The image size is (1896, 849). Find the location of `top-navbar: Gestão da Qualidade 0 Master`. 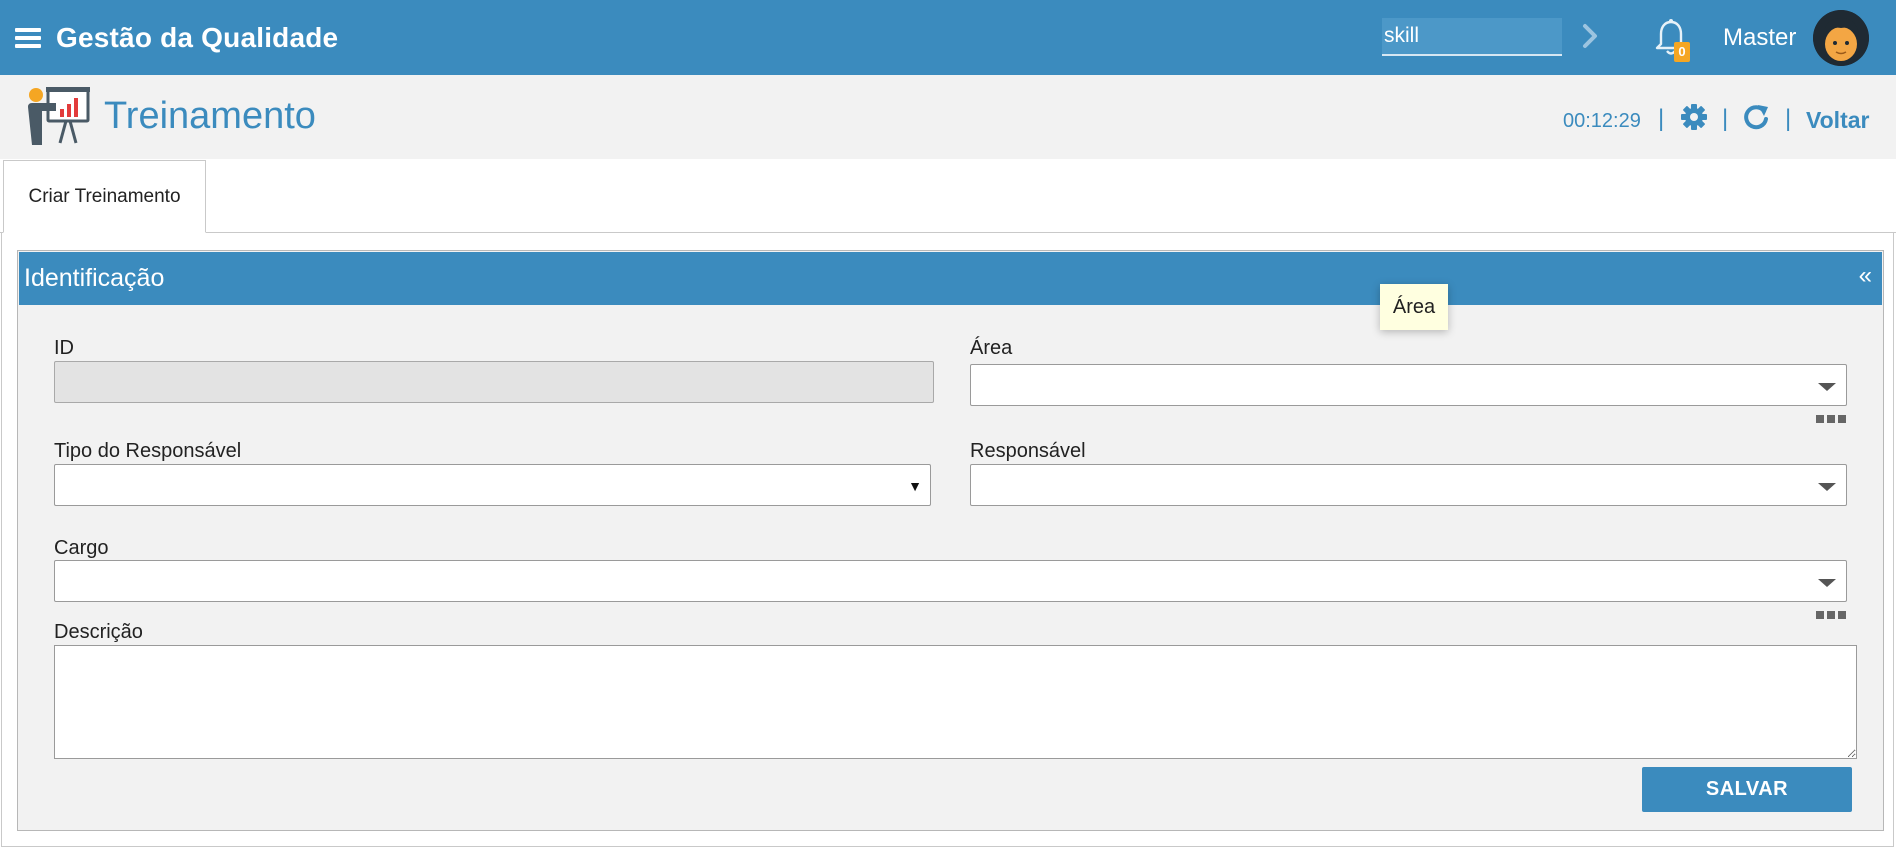

top-navbar: Gestão da Qualidade 0 Master is located at coordinates (948, 37).